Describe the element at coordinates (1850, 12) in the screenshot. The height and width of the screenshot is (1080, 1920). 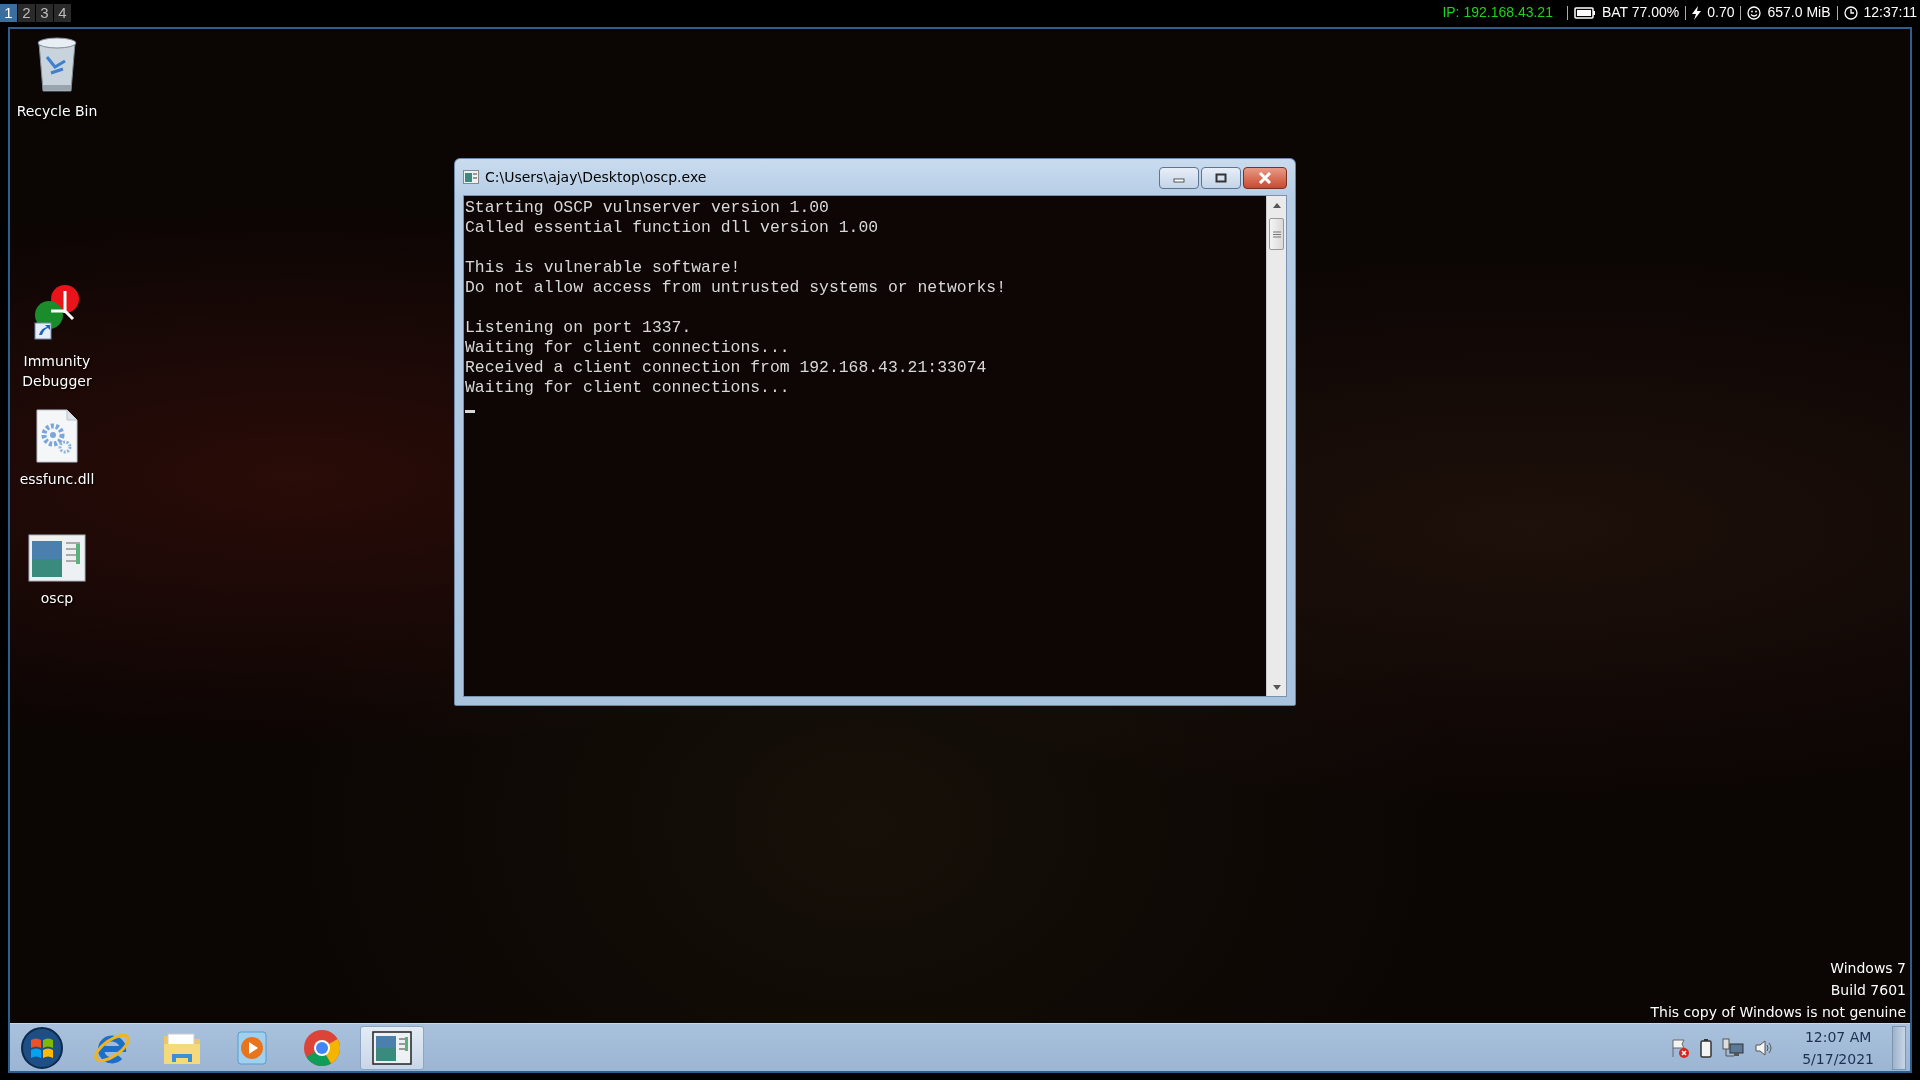
I see `clock-icon` at that location.